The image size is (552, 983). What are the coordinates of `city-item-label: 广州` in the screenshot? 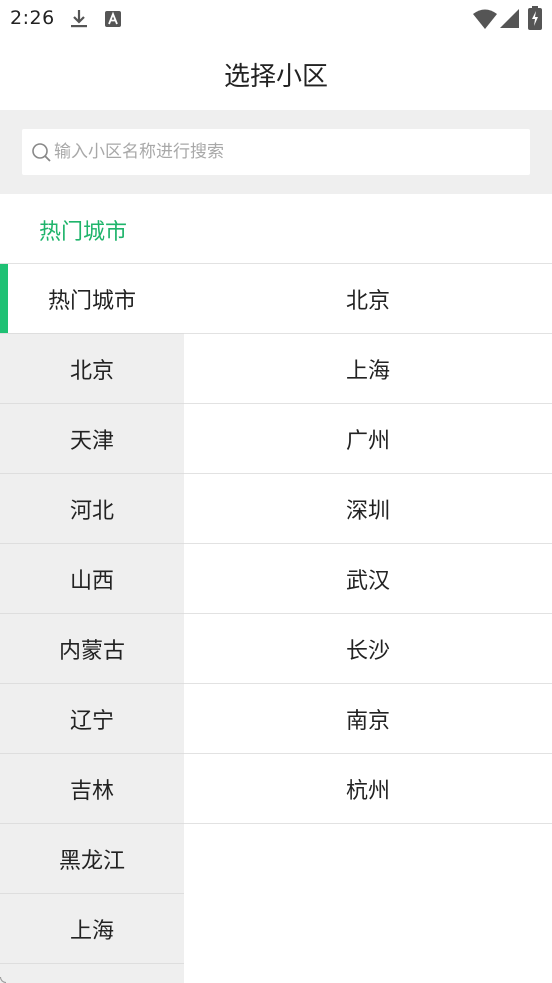 It's located at (367, 441).